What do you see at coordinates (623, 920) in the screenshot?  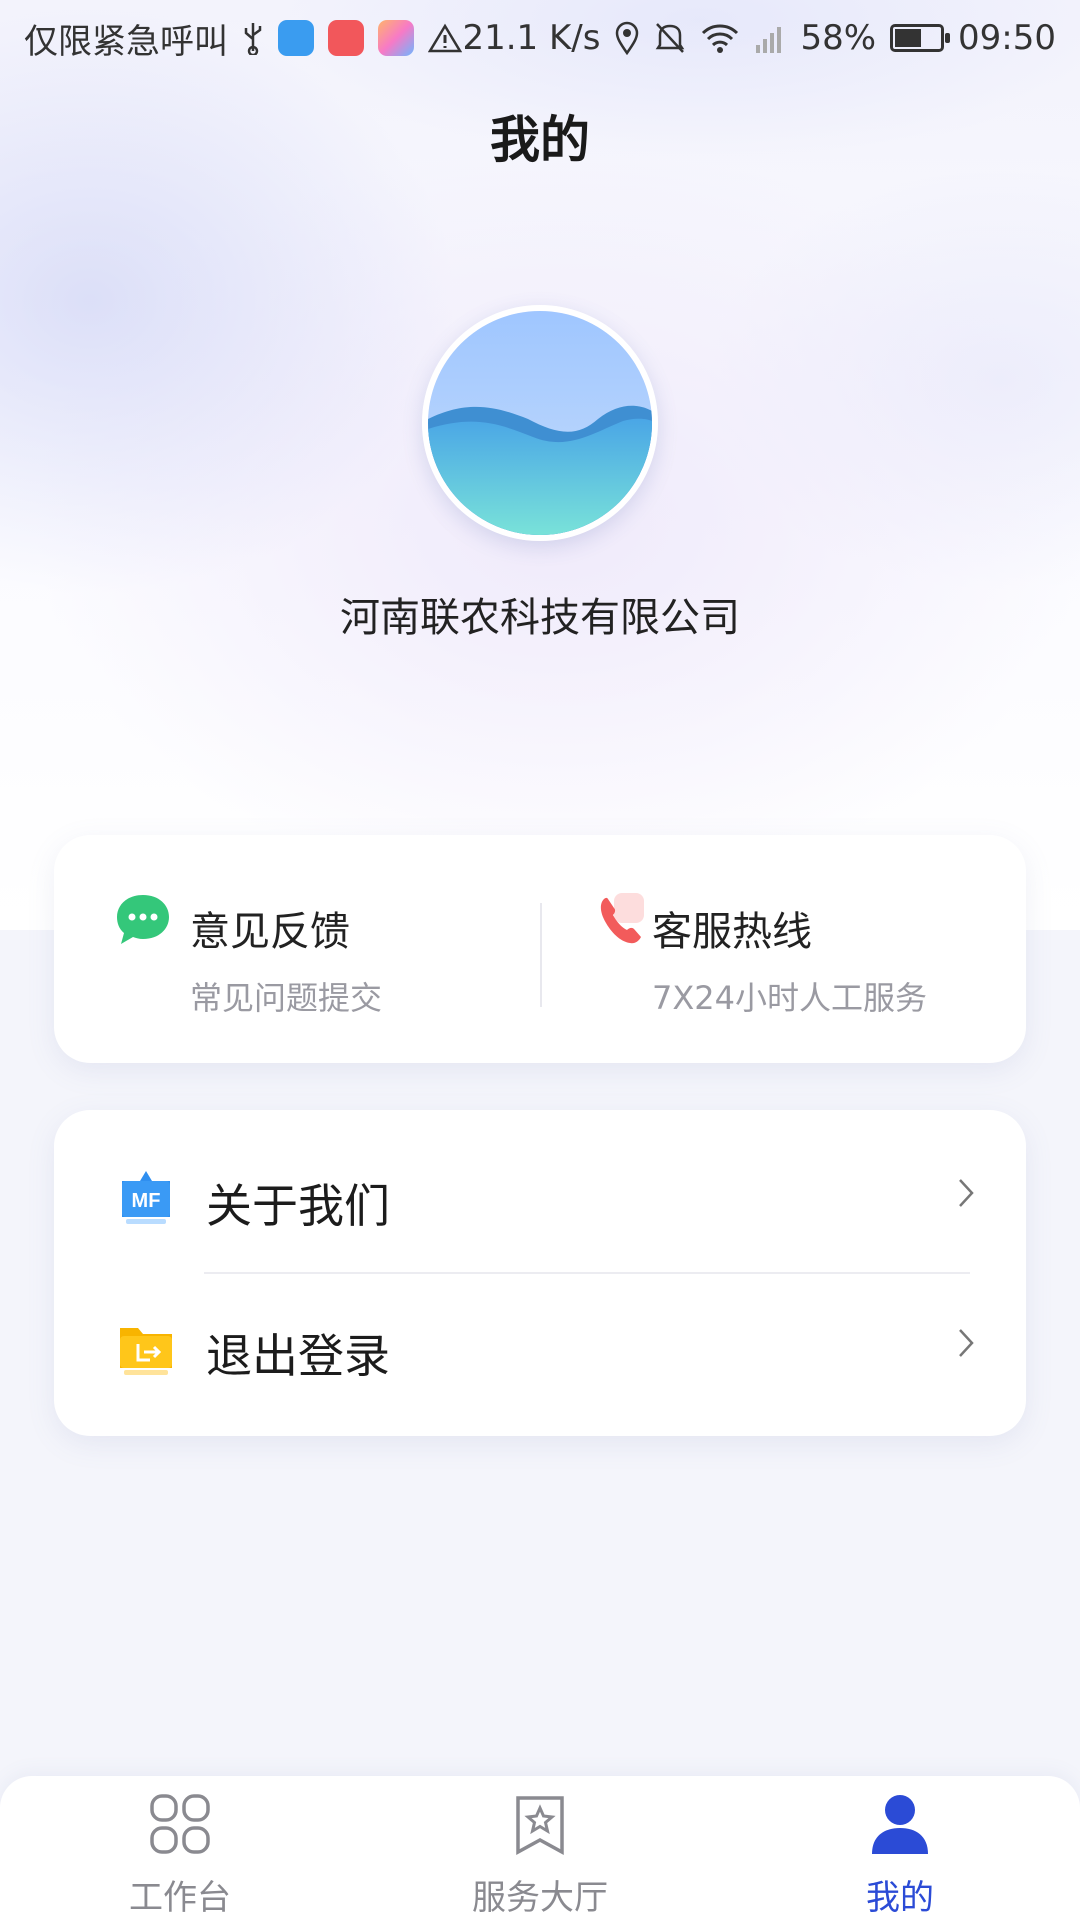 I see `phone-icon` at bounding box center [623, 920].